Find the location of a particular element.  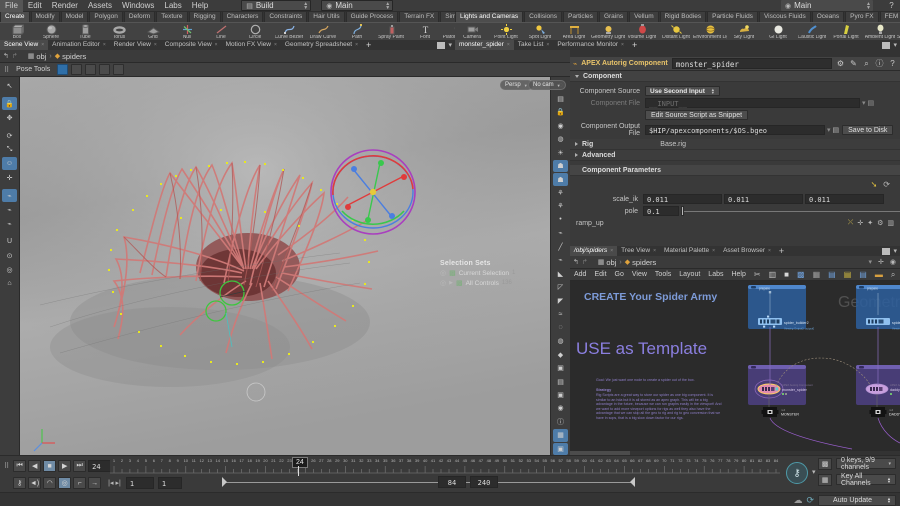

network-menu-tools: Tools is located at coordinates (663, 274).